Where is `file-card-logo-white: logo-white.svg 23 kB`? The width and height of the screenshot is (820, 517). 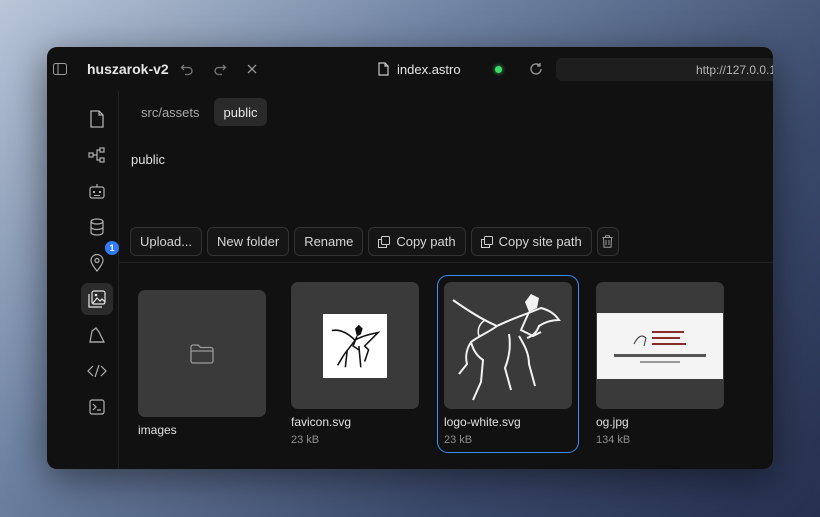
file-card-logo-white: logo-white.svg 23 kB is located at coordinates (508, 364).